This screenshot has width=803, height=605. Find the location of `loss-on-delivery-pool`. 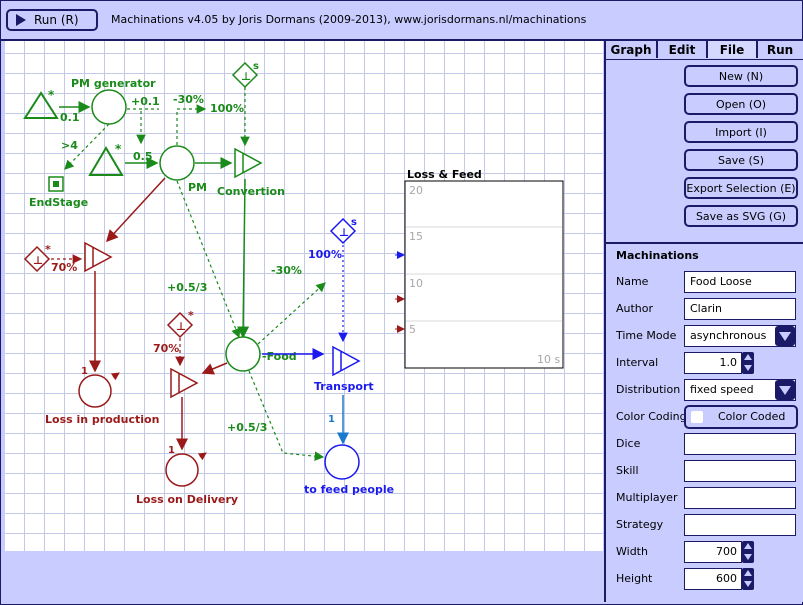

loss-on-delivery-pool is located at coordinates (182, 470).